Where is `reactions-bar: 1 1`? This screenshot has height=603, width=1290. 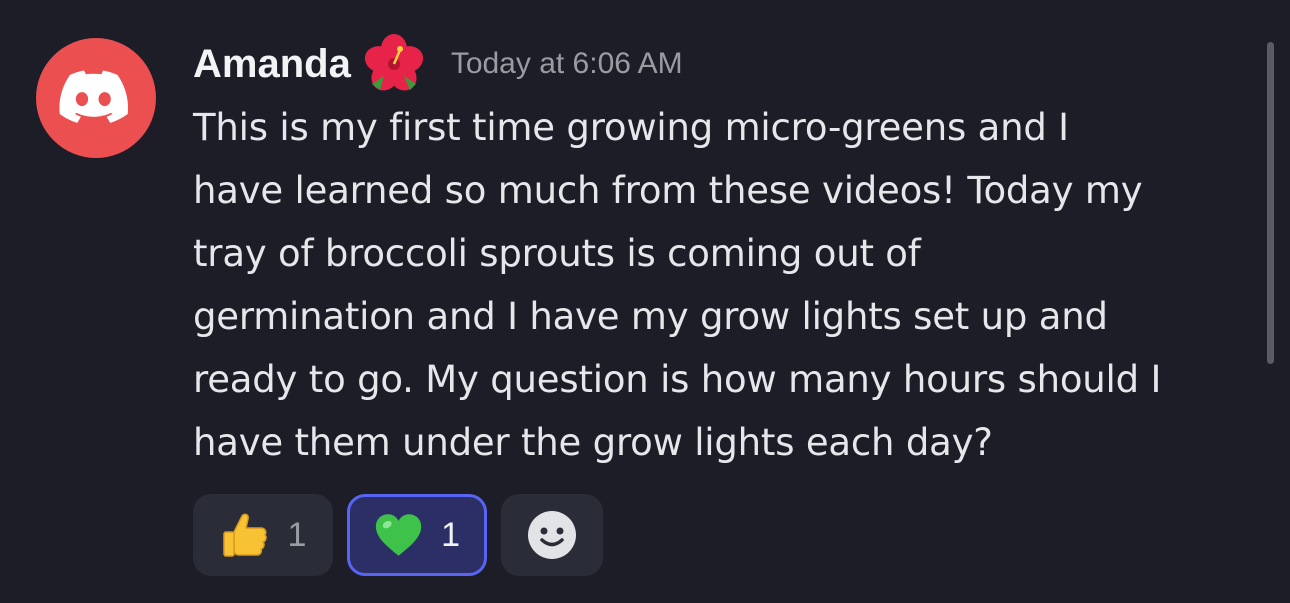 reactions-bar: 1 1 is located at coordinates (398, 535).